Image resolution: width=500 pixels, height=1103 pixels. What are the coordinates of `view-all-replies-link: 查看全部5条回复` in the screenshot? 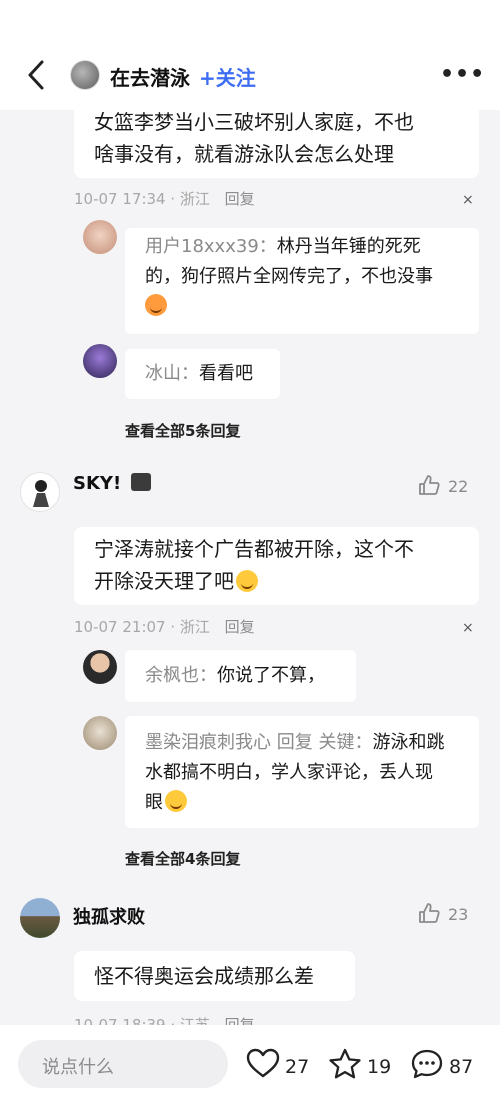 It's located at (182, 430).